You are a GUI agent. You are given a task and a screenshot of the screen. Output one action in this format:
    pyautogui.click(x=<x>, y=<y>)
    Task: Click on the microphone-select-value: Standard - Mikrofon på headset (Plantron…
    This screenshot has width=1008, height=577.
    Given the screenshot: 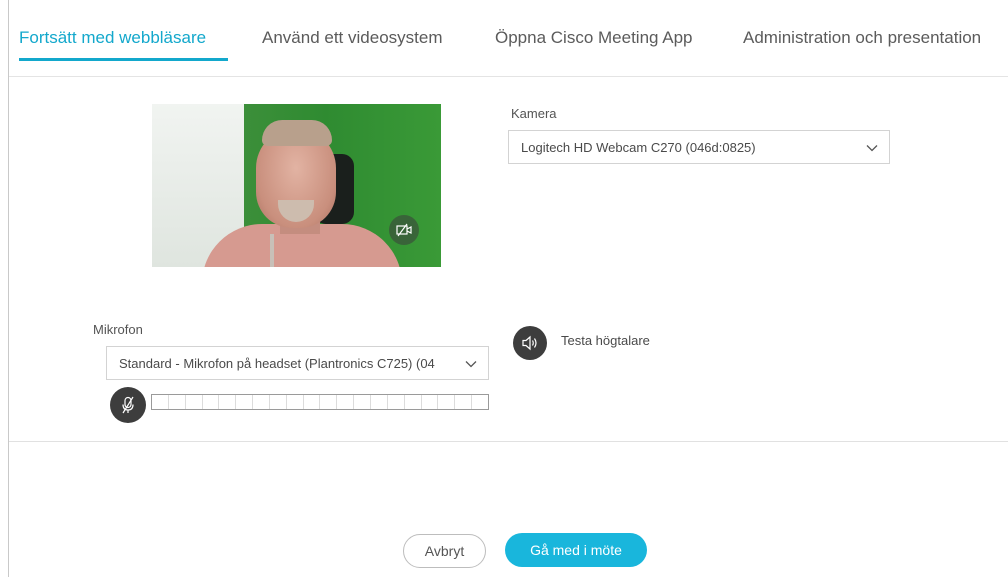 What is the action you would take?
    pyautogui.click(x=277, y=363)
    